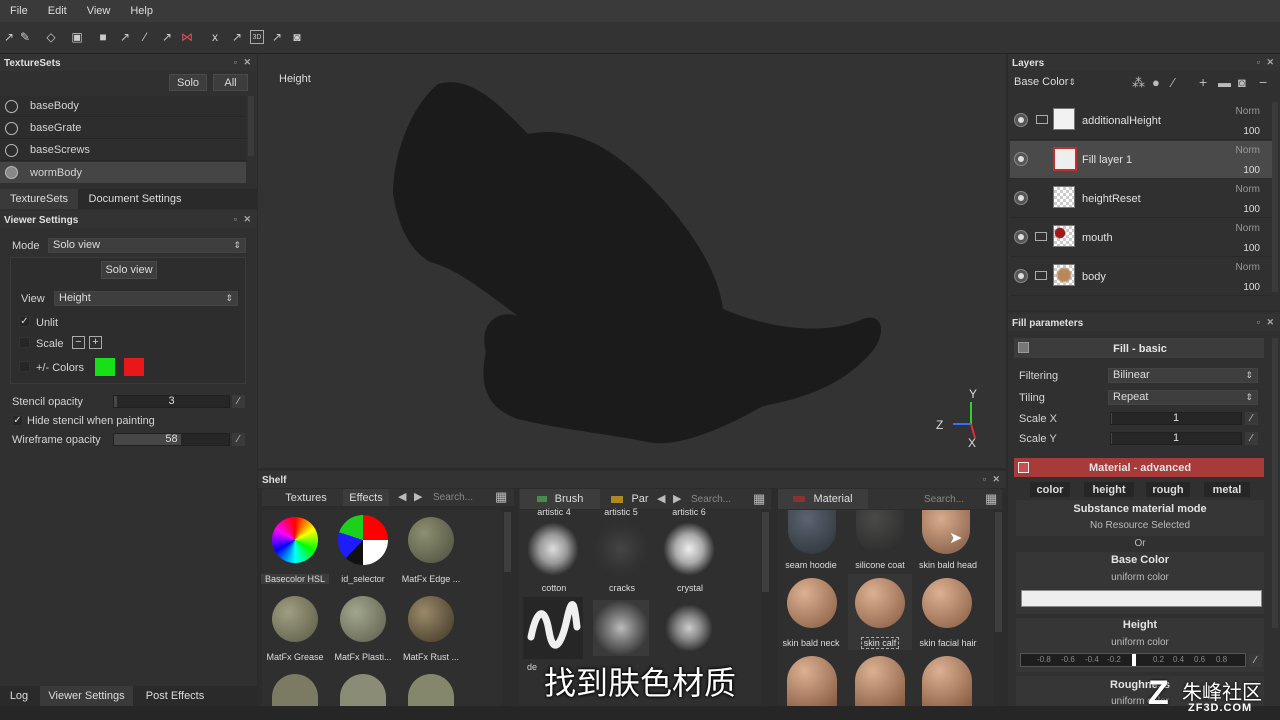 The image size is (1280, 720). What do you see at coordinates (188, 82) in the screenshot?
I see `solo-button: Solo` at bounding box center [188, 82].